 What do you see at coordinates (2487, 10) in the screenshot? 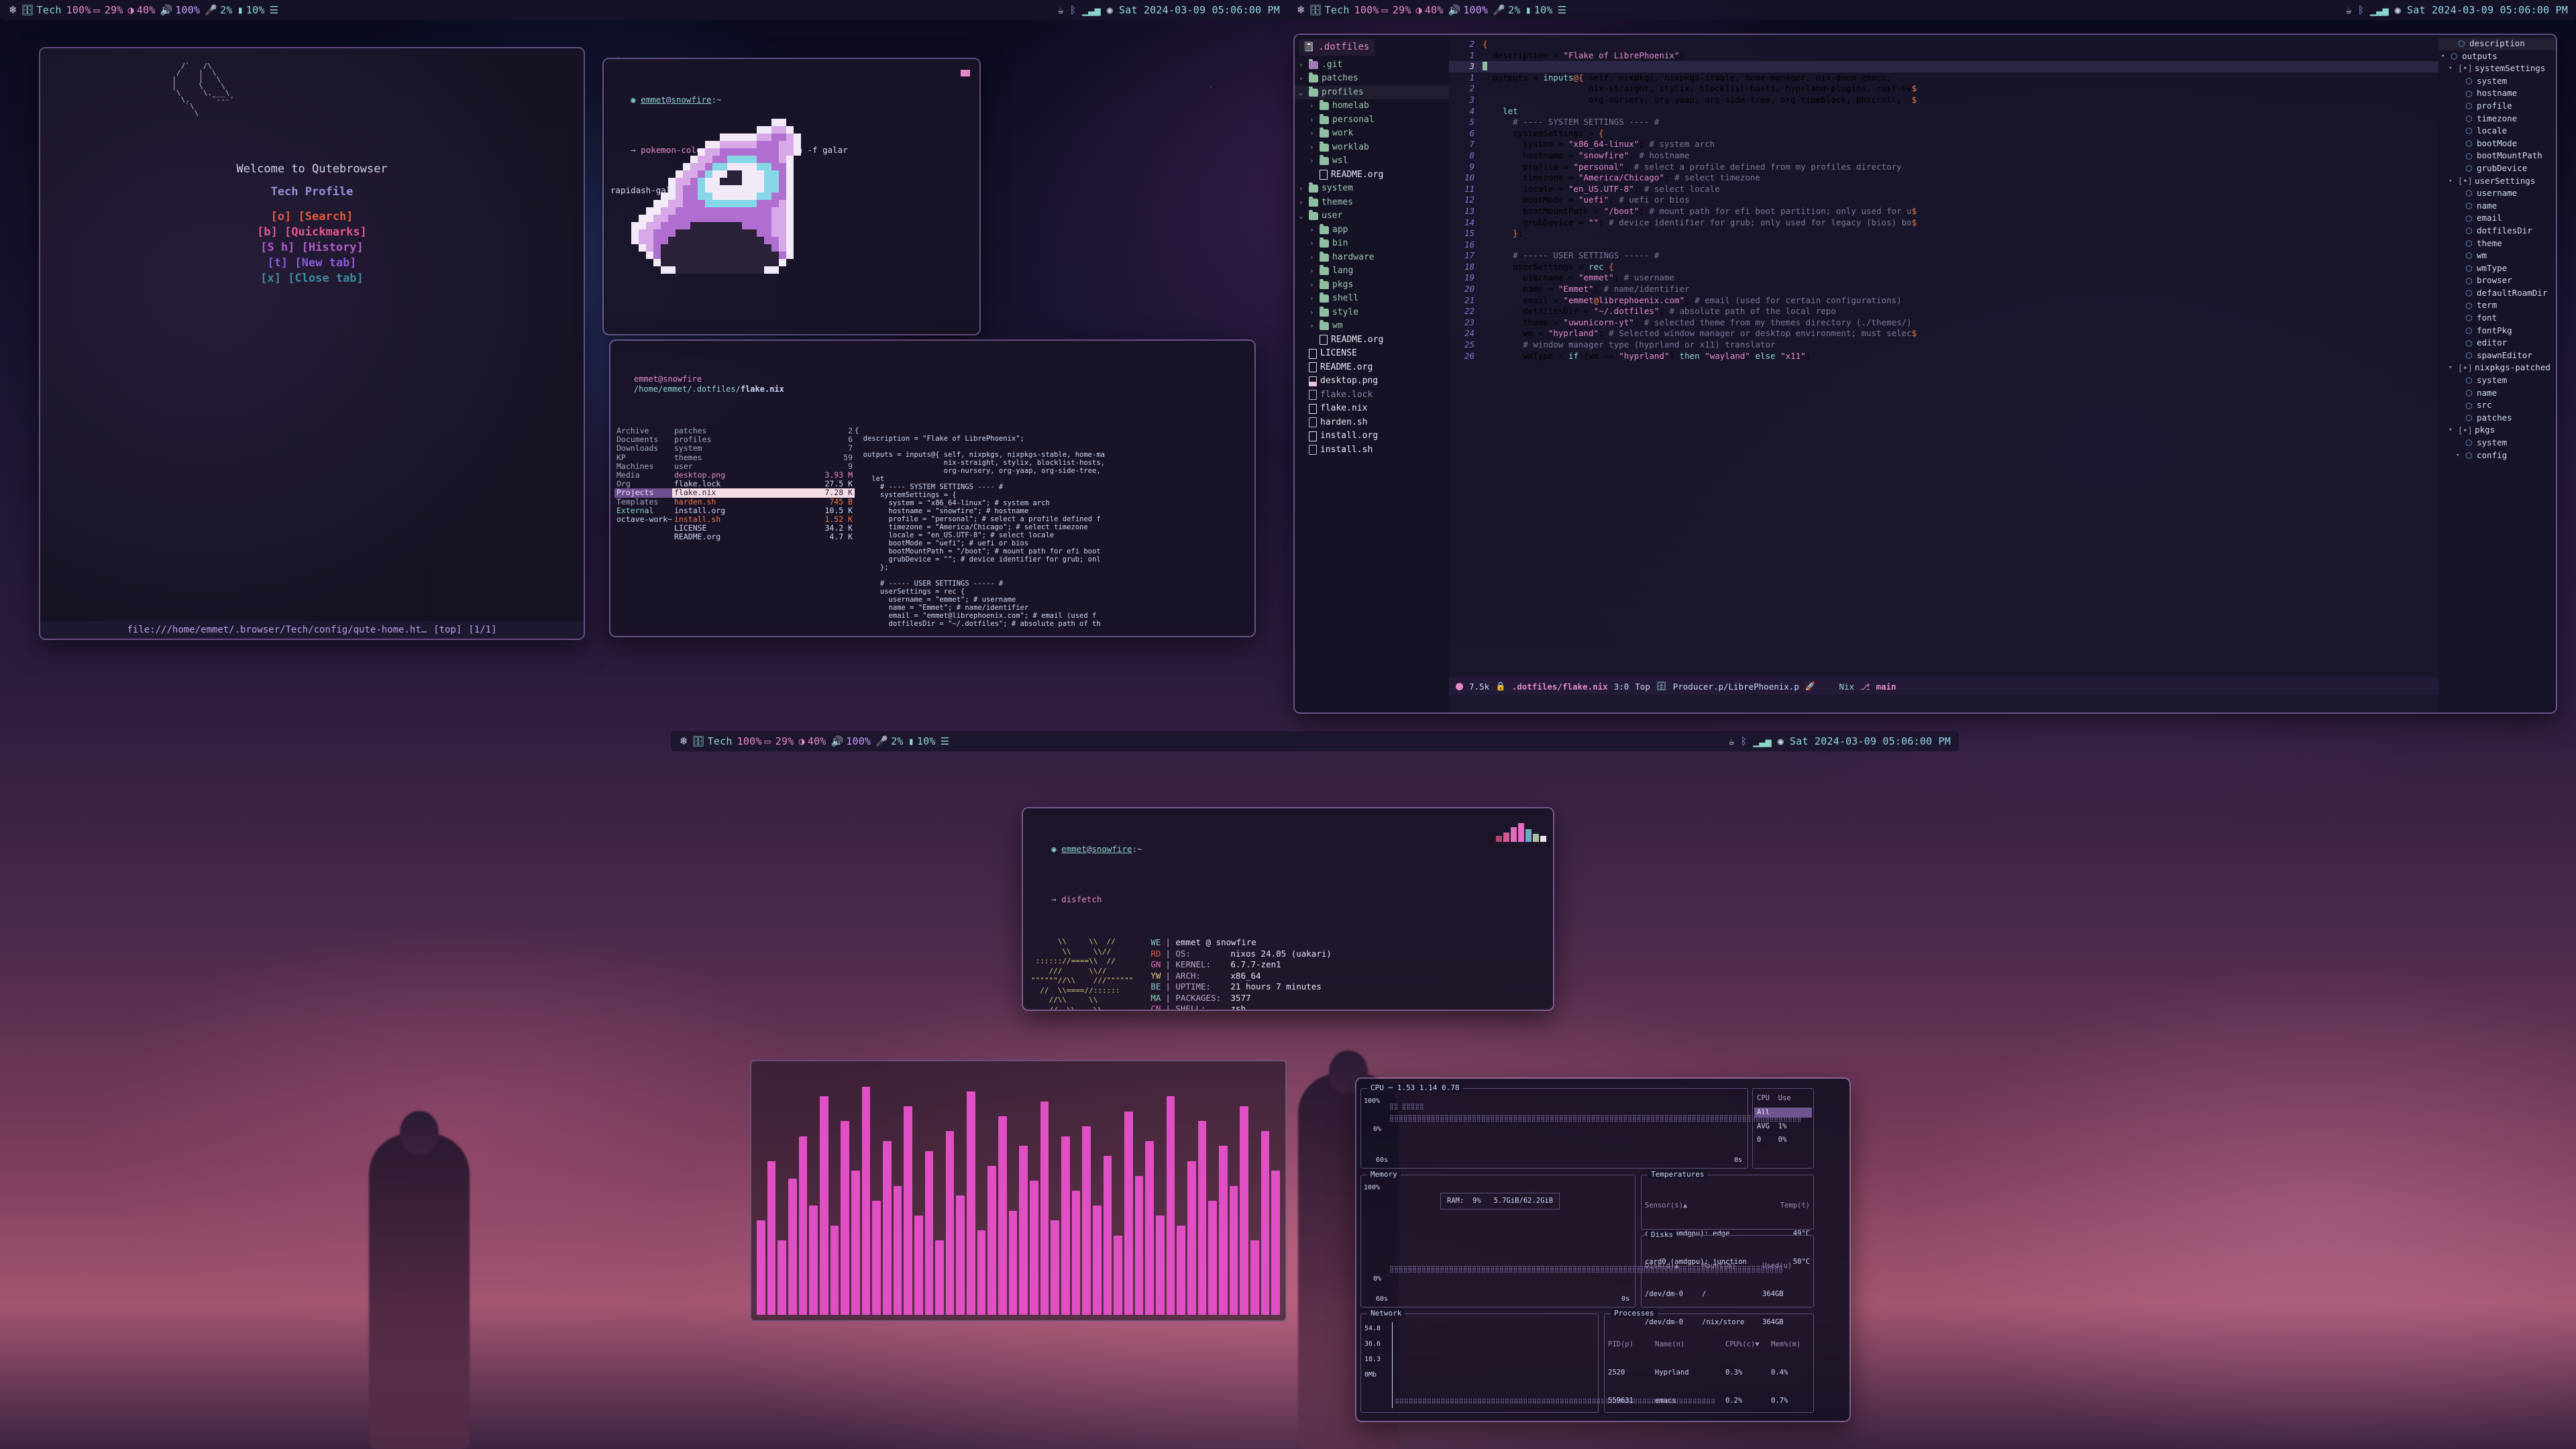
I see `clock-2: Sat 2024-03-09 05:06:00 PM` at bounding box center [2487, 10].